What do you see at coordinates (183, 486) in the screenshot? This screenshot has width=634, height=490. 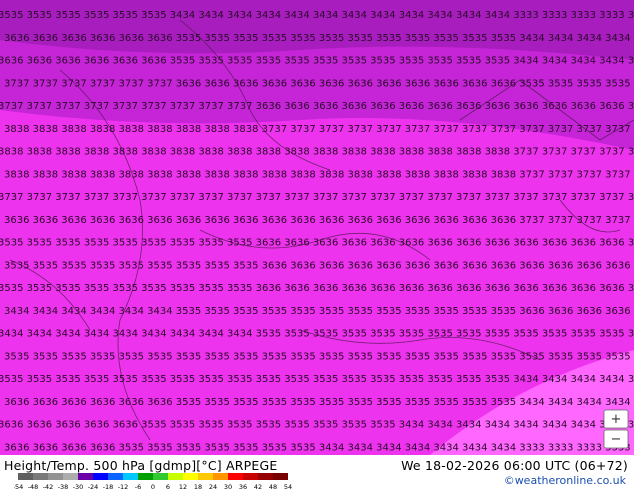 I see `color-scale-label: 12` at bounding box center [183, 486].